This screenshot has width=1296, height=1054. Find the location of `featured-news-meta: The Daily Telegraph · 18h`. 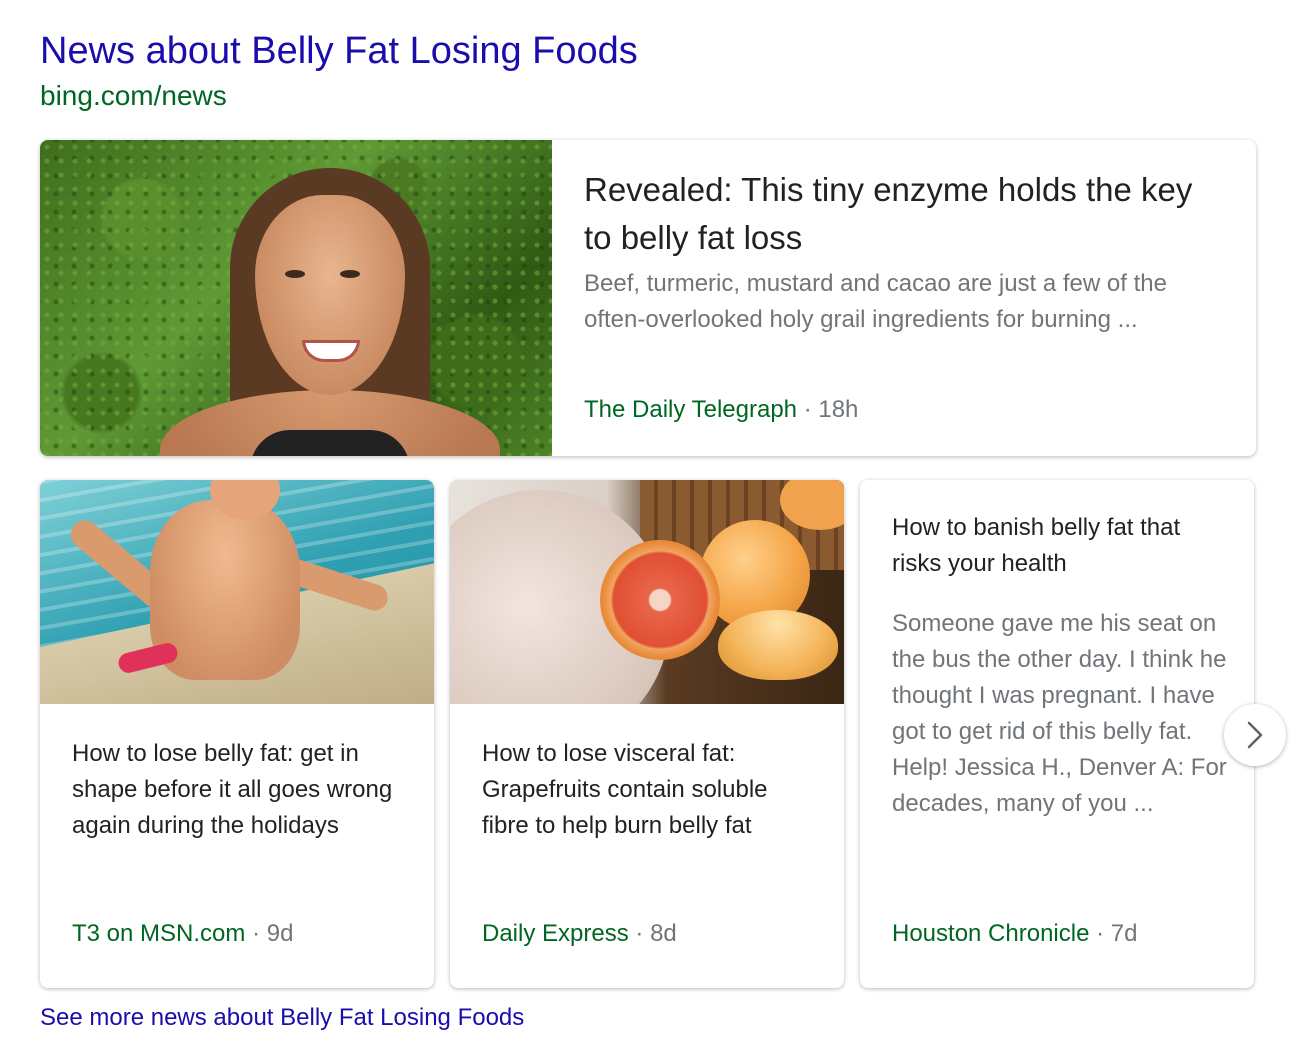

featured-news-meta: The Daily Telegraph · 18h is located at coordinates (721, 410).